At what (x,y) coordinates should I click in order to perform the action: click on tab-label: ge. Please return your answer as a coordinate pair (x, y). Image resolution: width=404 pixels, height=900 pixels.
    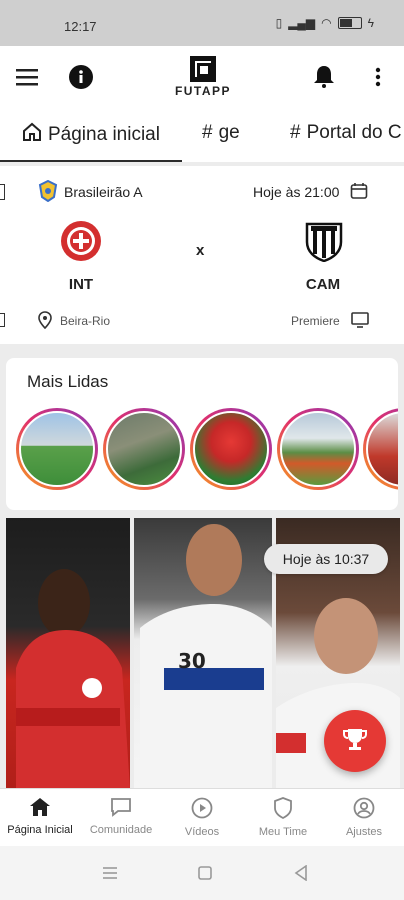
    Looking at the image, I should click on (229, 132).